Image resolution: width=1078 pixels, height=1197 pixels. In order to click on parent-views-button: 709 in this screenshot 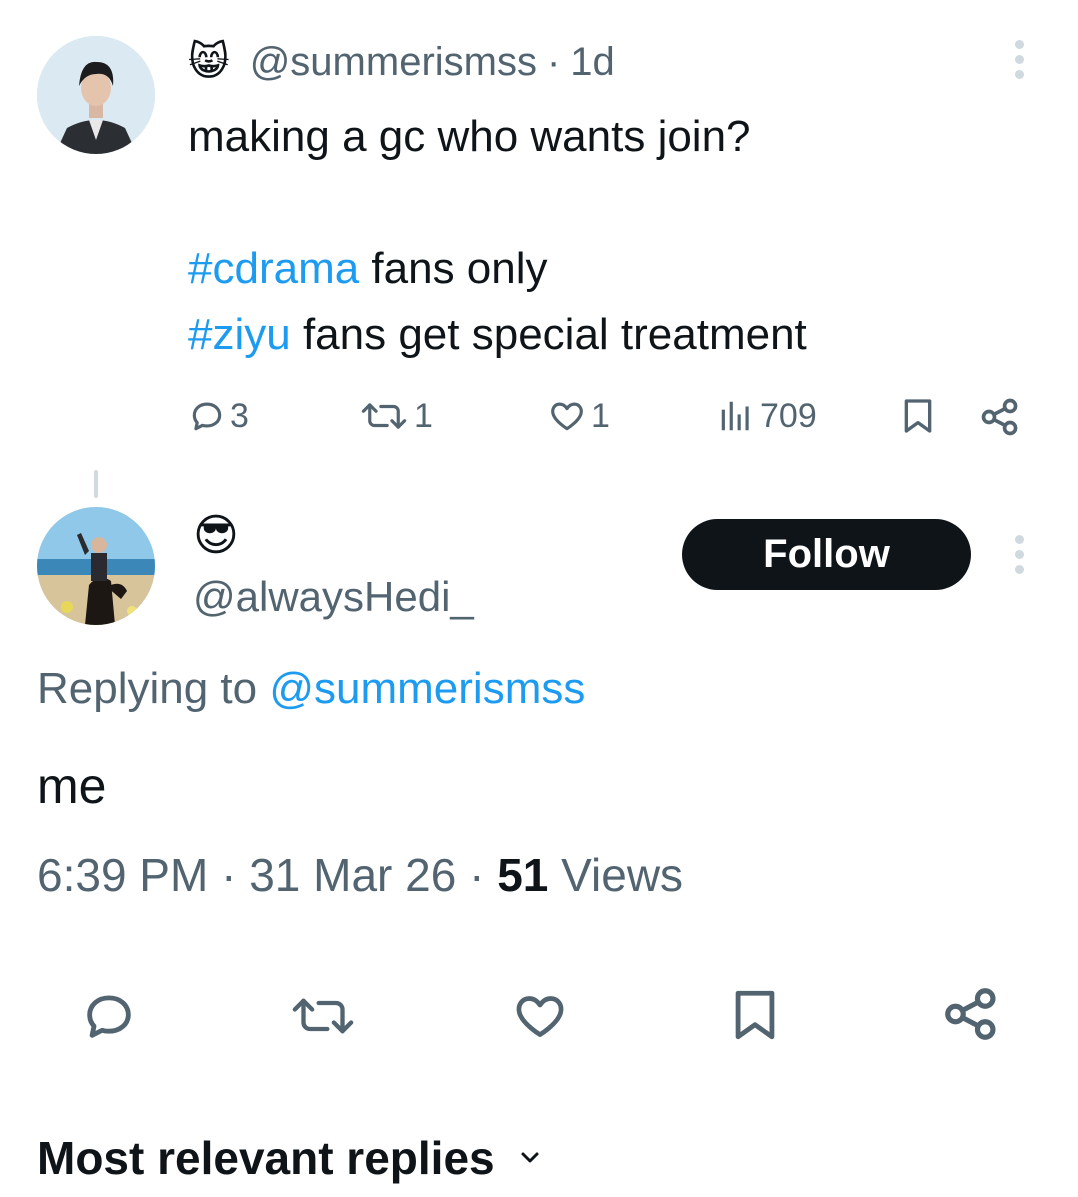, I will do `click(766, 416)`.